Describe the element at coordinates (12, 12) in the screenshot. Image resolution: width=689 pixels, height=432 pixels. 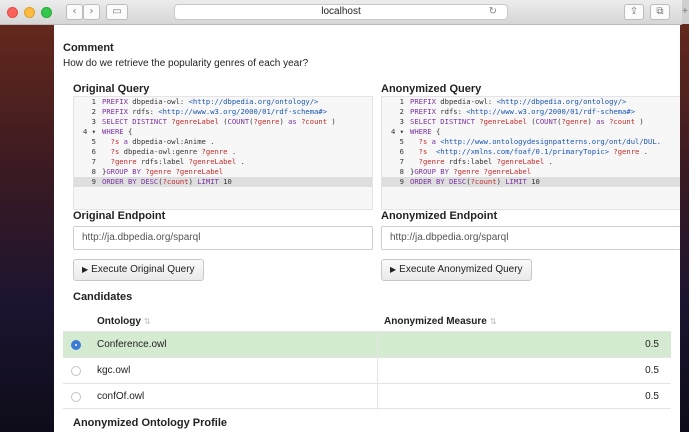
I see `close-window-button` at that location.